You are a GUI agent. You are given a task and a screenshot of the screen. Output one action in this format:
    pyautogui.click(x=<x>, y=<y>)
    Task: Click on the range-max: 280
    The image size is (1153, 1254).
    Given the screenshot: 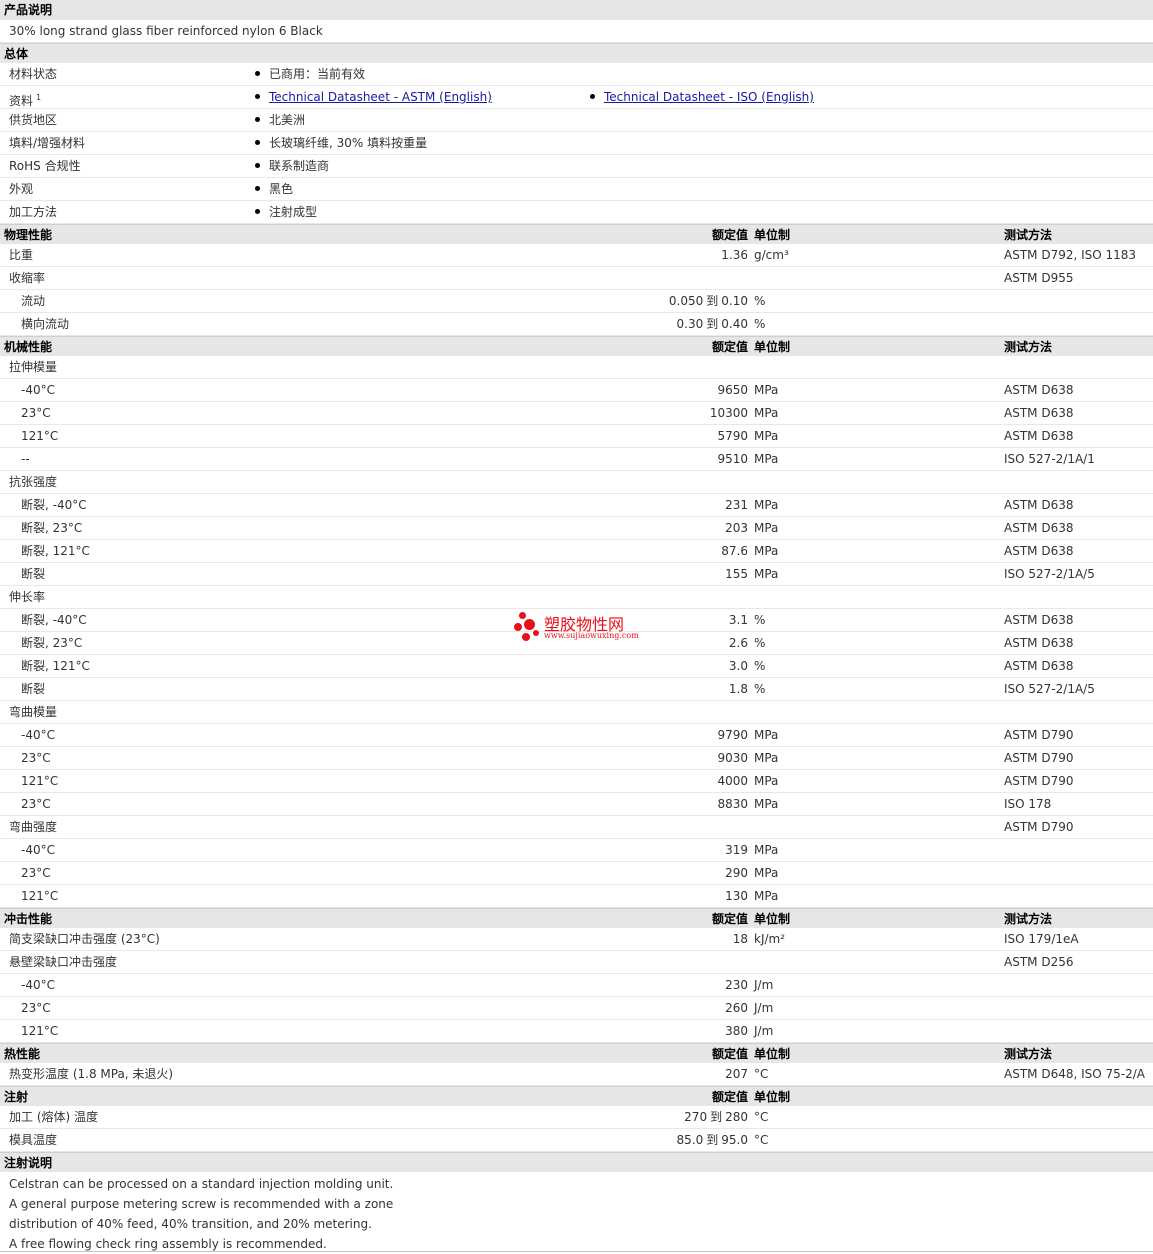 What is the action you would take?
    pyautogui.click(x=736, y=1117)
    